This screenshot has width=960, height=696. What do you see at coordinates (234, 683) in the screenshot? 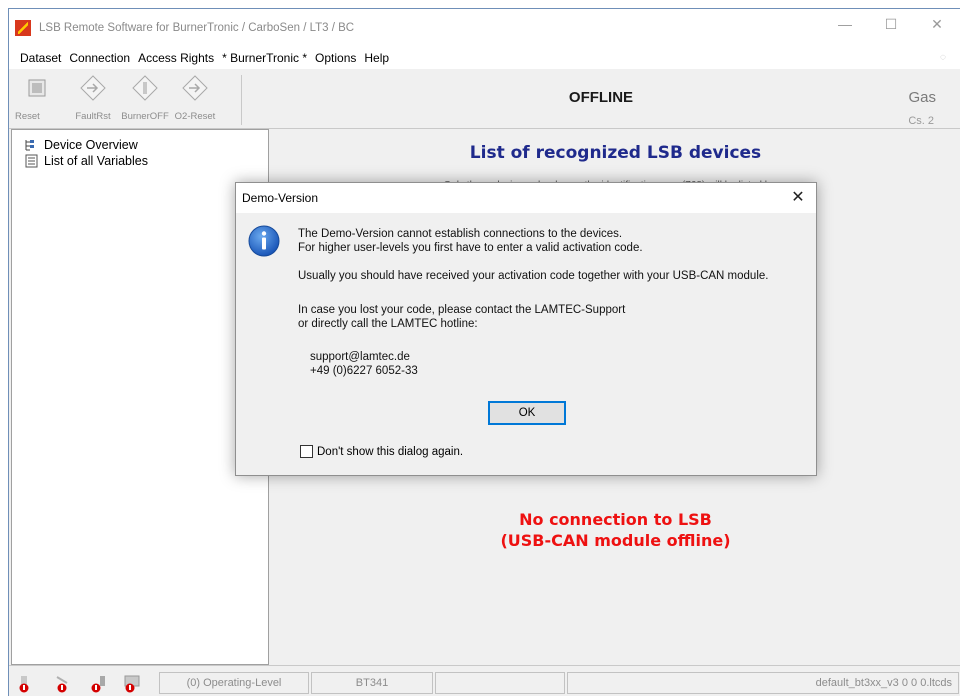
I see `user-level: (0) Operating-Level` at bounding box center [234, 683].